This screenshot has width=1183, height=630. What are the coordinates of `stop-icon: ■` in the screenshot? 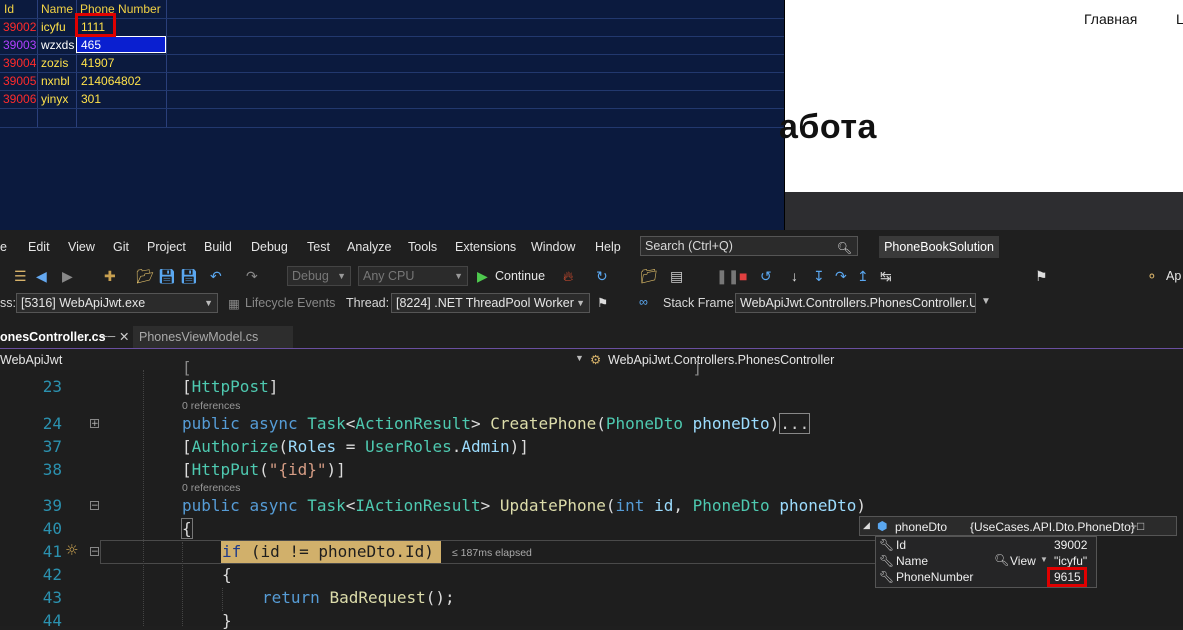 It's located at (743, 276).